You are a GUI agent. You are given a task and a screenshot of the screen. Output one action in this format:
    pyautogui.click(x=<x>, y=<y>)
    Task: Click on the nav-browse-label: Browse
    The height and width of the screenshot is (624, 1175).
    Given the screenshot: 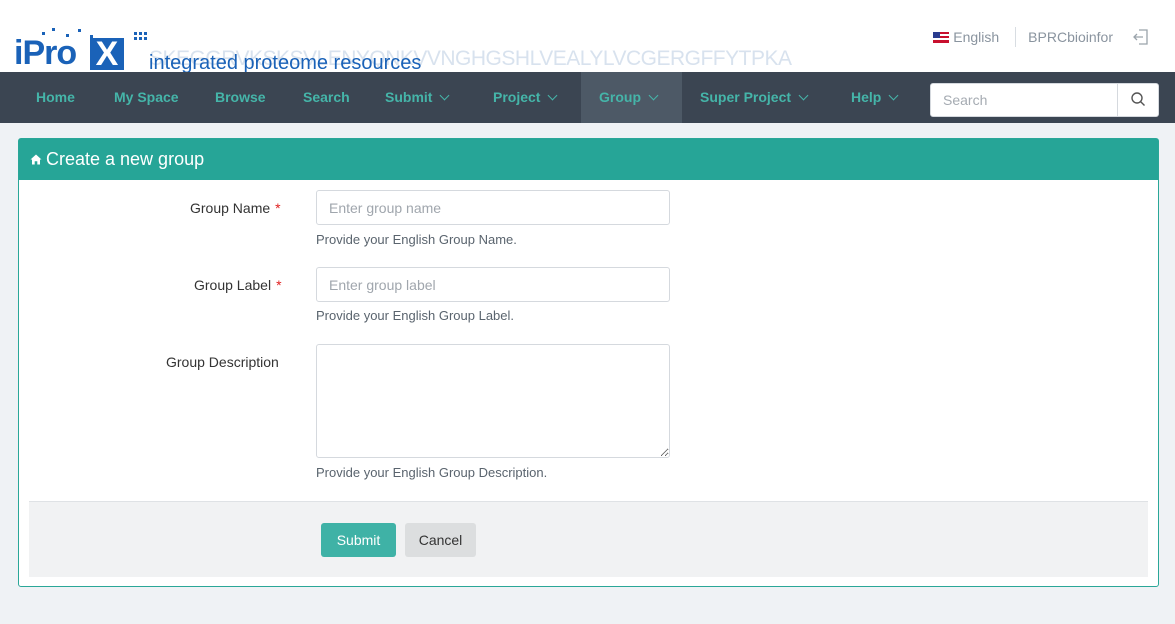 What is the action you would take?
    pyautogui.click(x=240, y=97)
    